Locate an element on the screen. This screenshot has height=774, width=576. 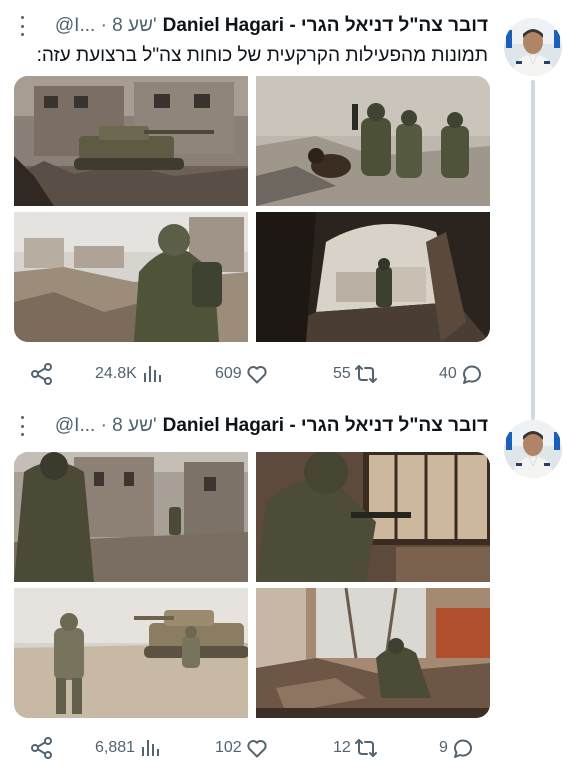
reply-count: 9 is located at coordinates (443, 747).